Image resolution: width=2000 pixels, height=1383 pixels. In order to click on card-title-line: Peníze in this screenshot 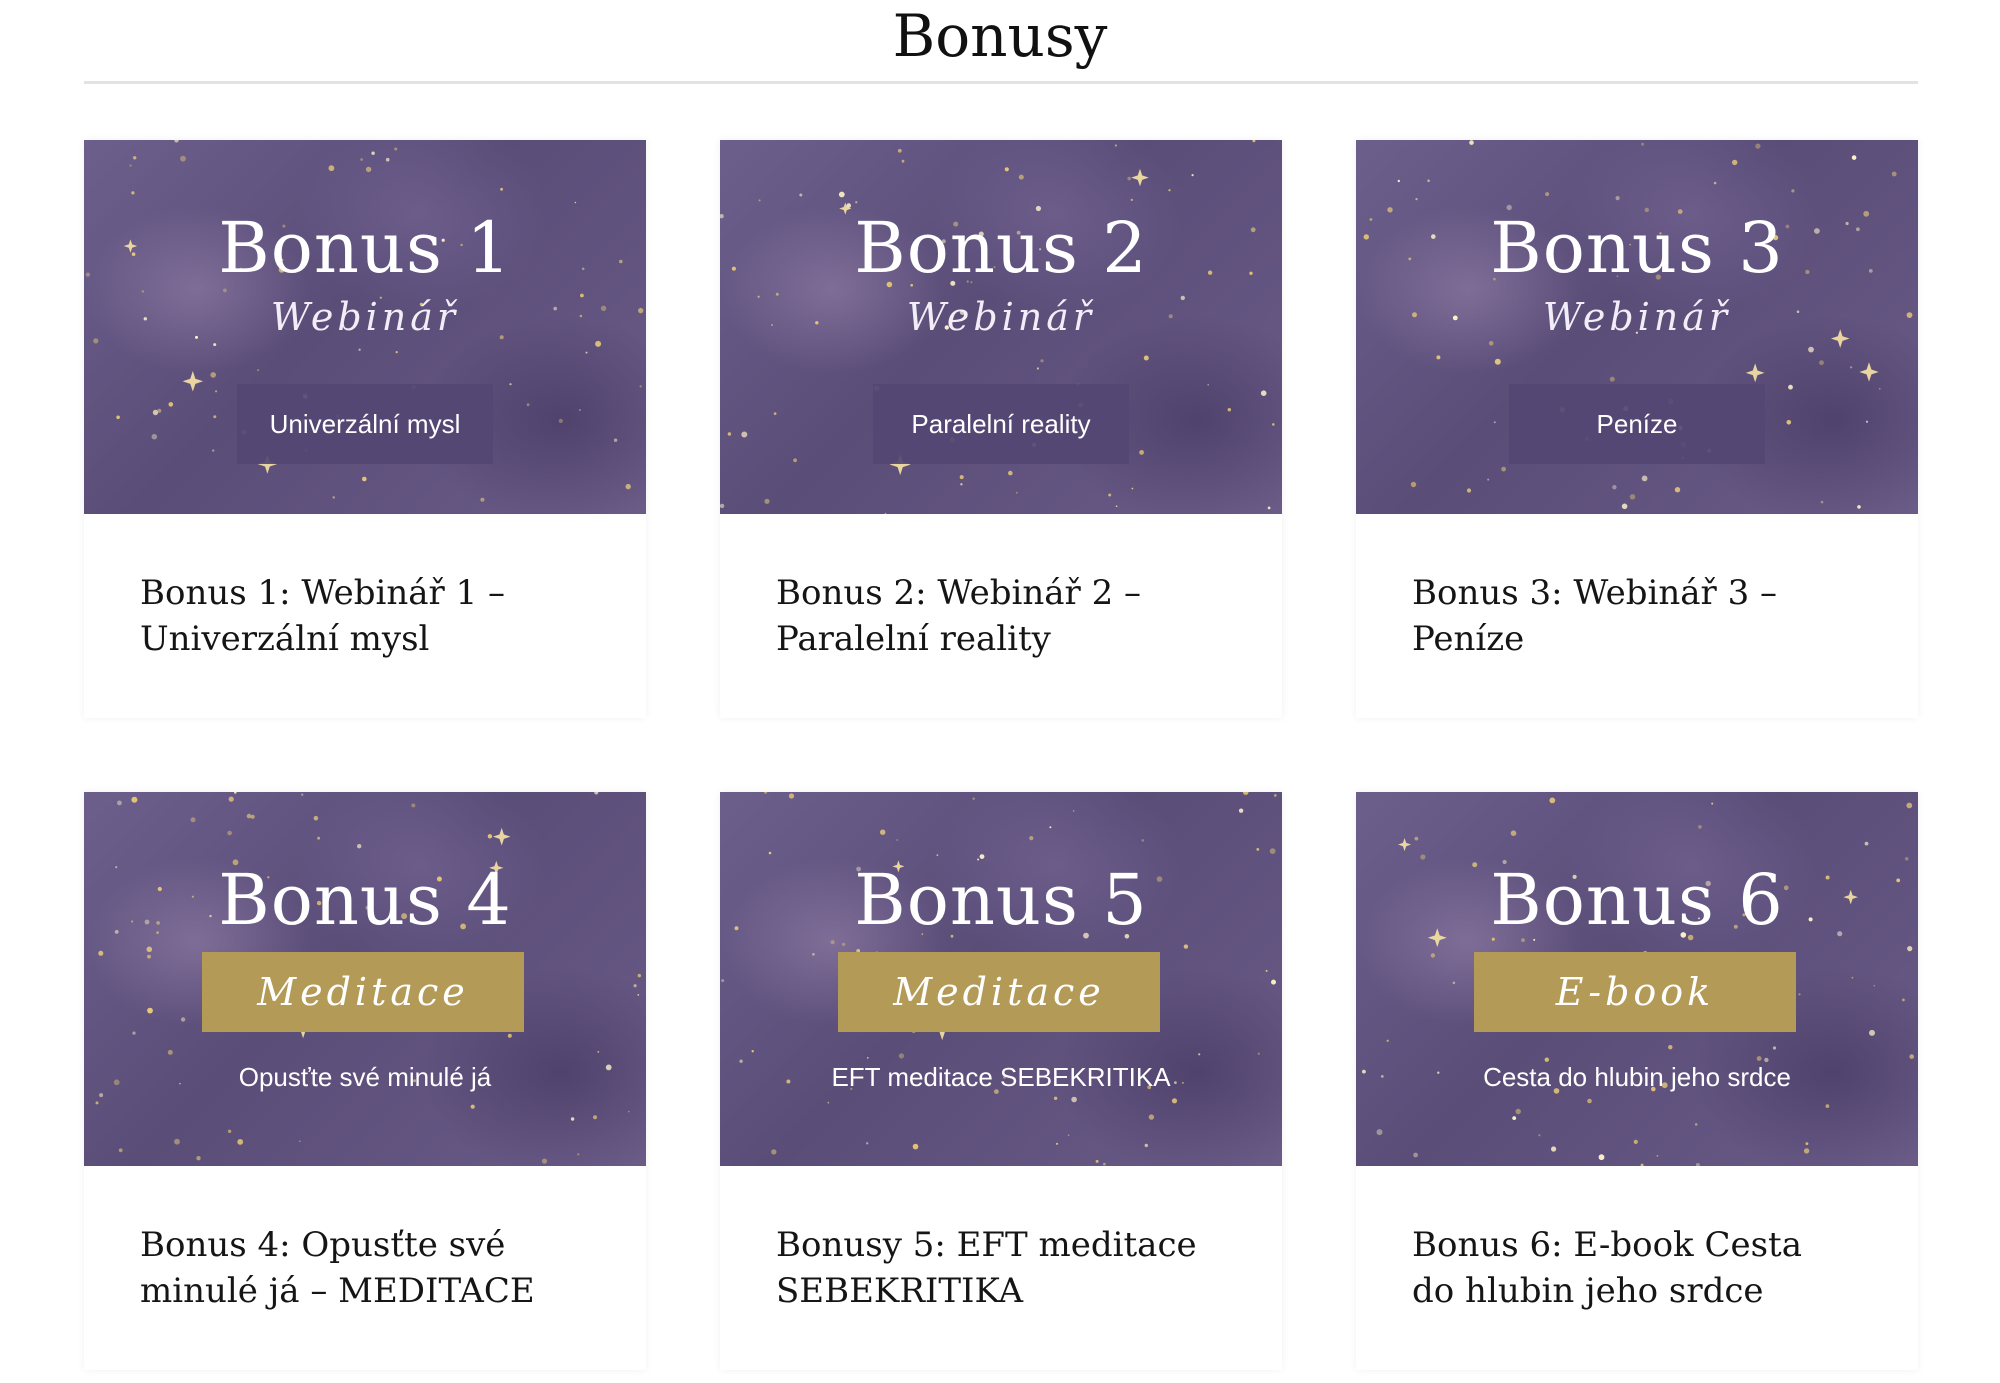, I will do `click(1468, 639)`.